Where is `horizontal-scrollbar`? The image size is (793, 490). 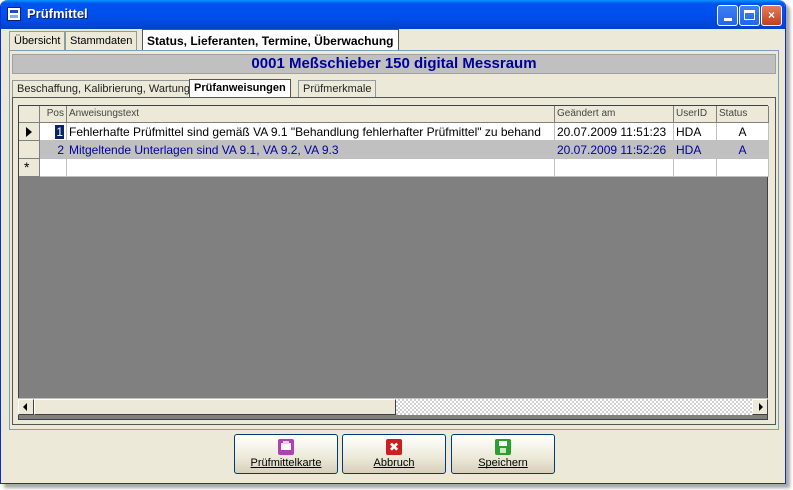 horizontal-scrollbar is located at coordinates (393, 406).